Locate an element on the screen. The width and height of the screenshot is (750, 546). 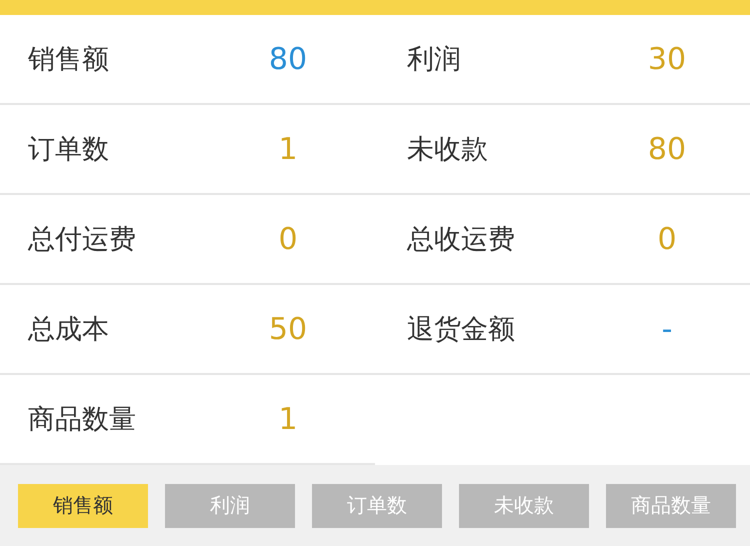
stat-label: 商品数量 is located at coordinates (82, 420).